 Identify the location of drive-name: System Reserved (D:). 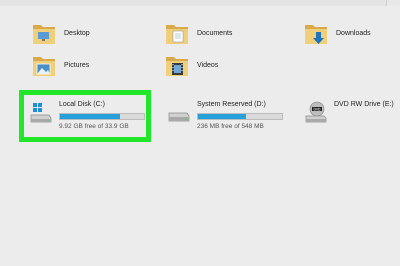
(231, 104).